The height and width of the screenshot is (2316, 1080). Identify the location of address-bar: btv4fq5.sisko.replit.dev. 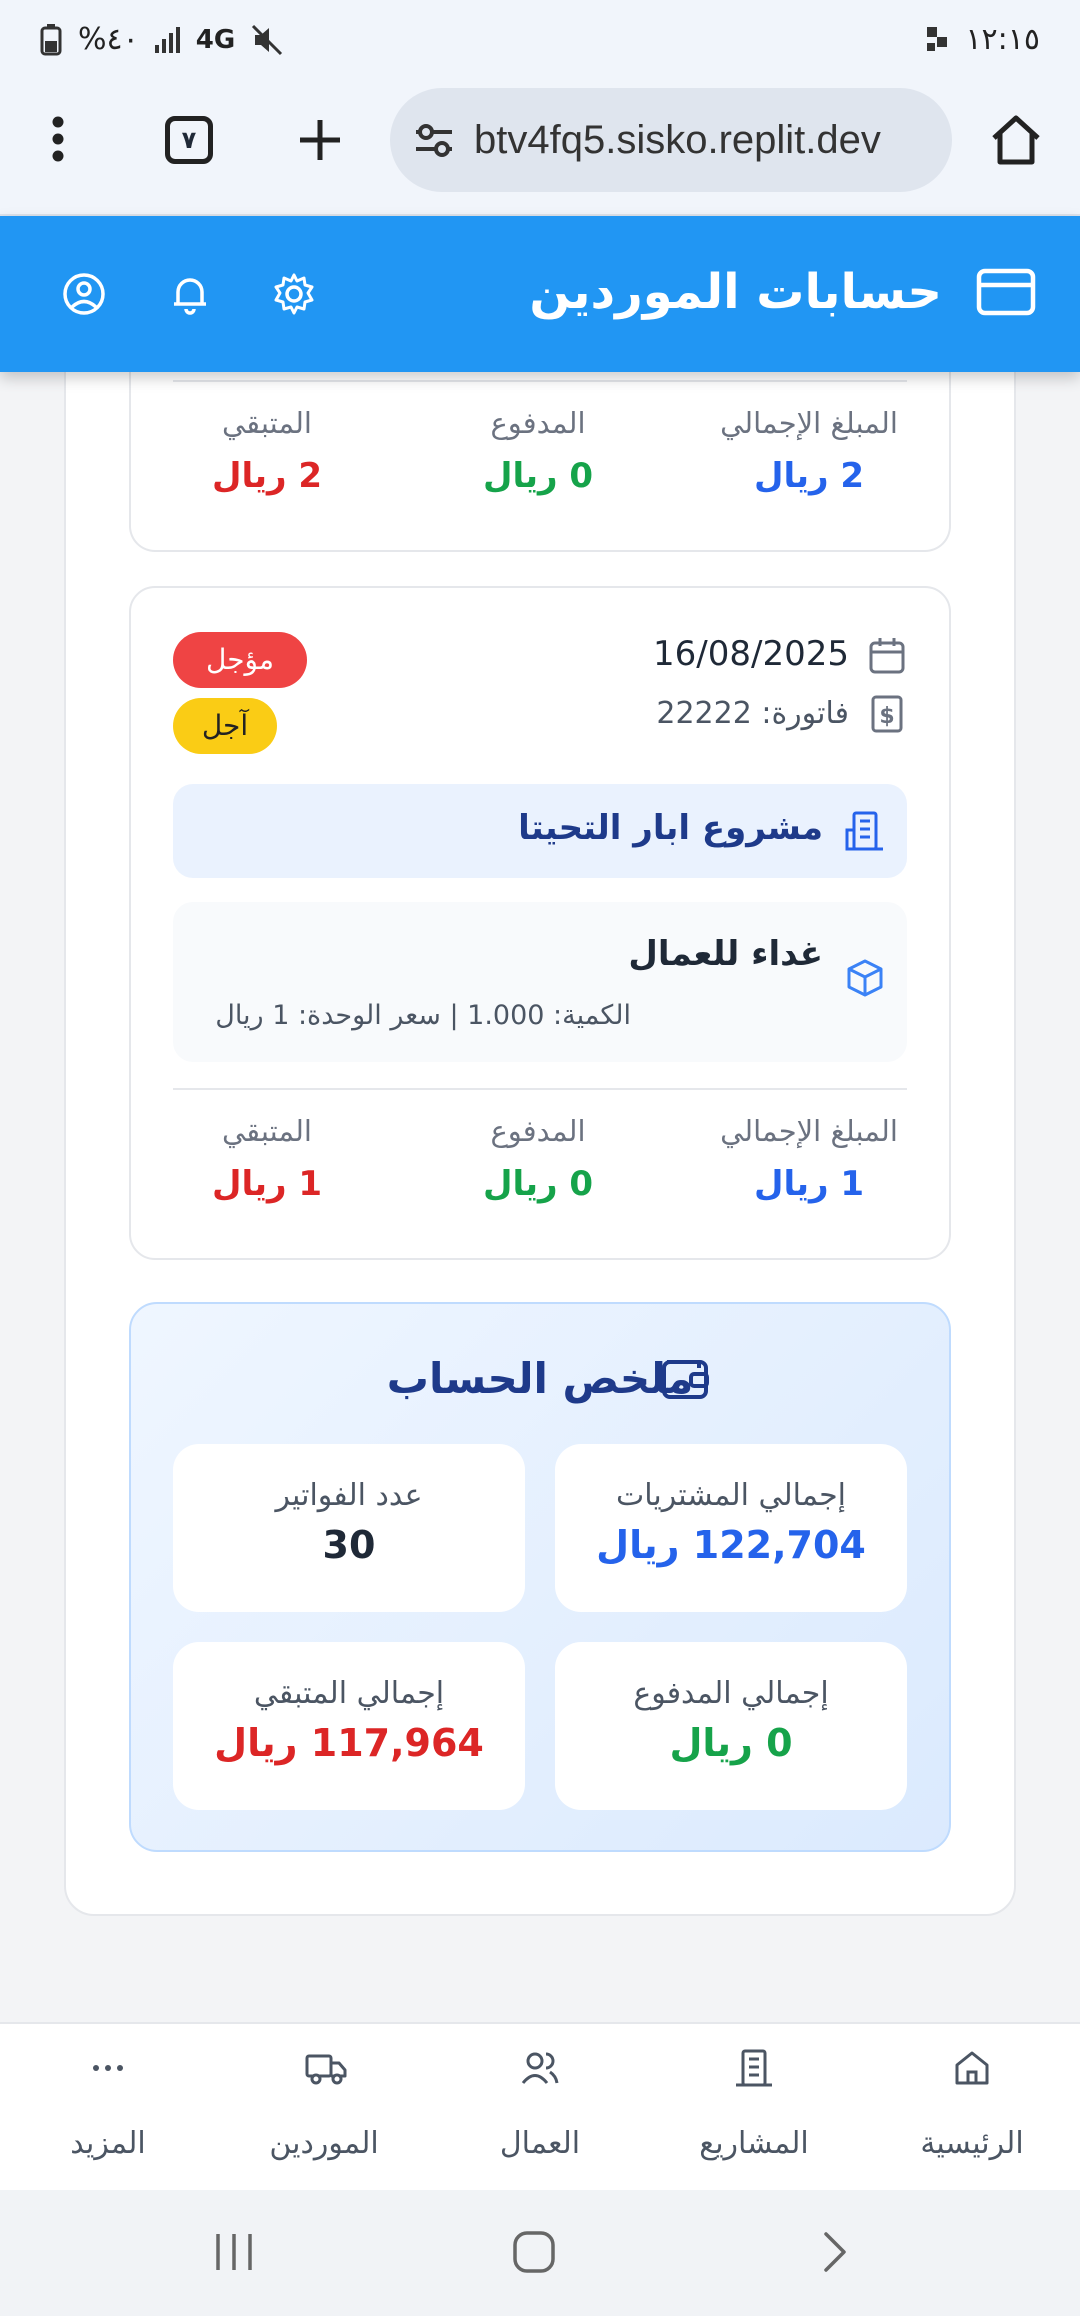
(671, 140).